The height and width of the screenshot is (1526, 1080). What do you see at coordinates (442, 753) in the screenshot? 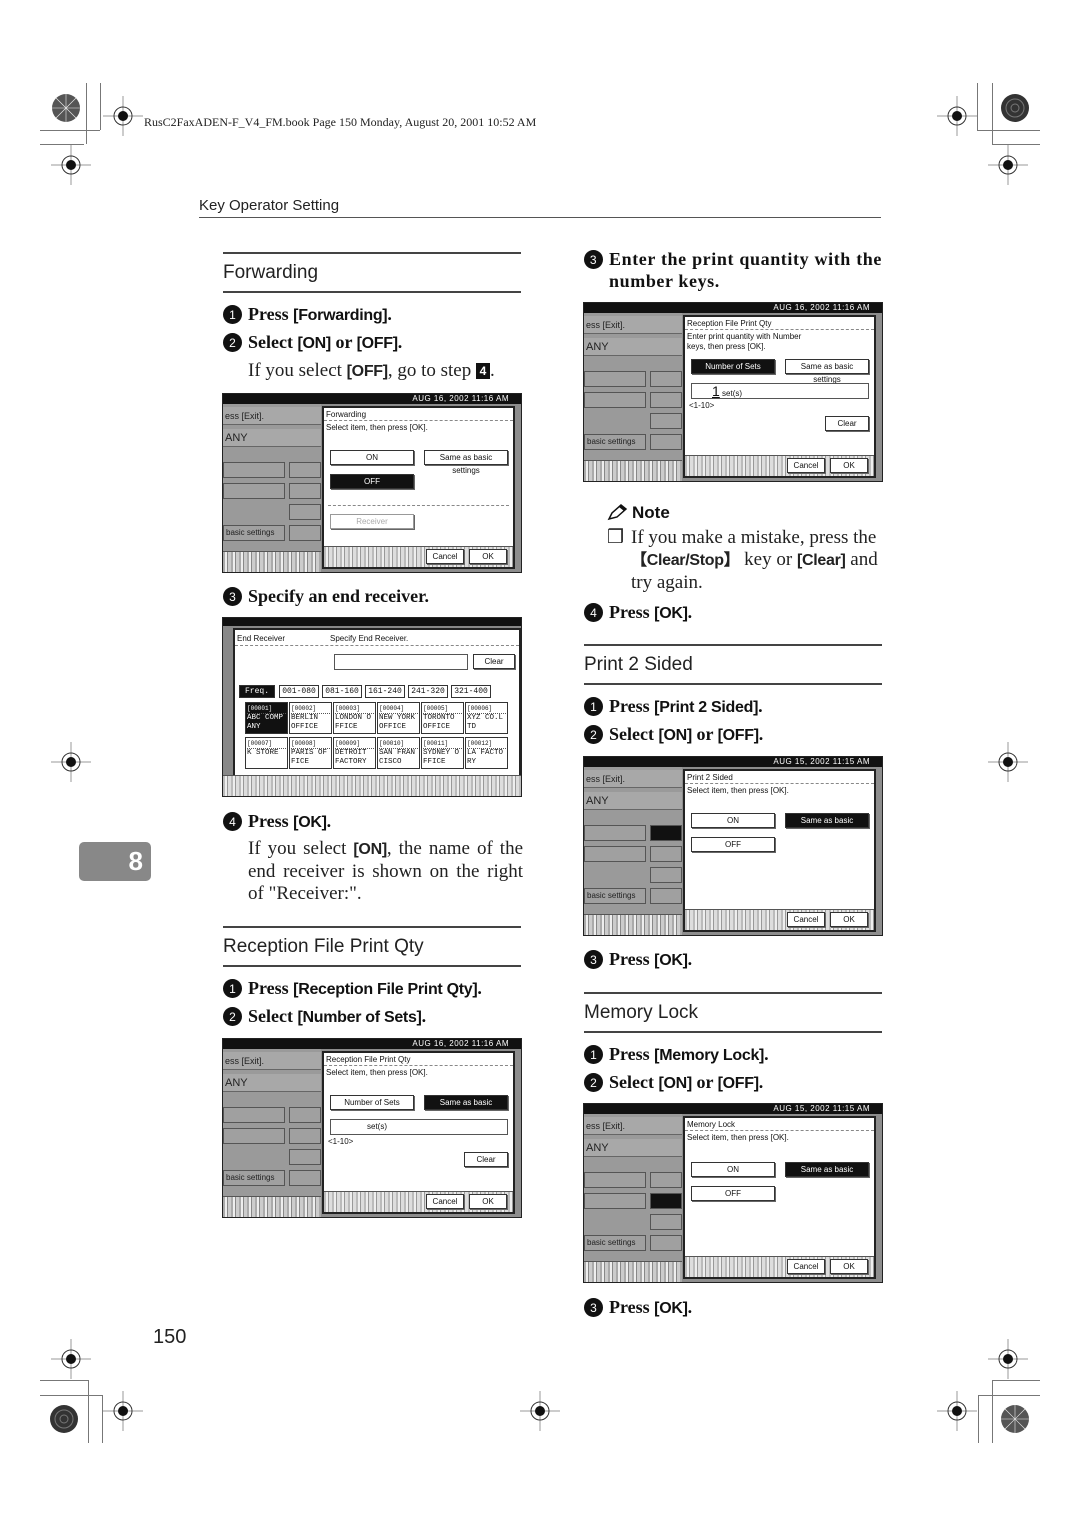
I see `destination-button: [00011] SYDNEY O FFICE` at bounding box center [442, 753].